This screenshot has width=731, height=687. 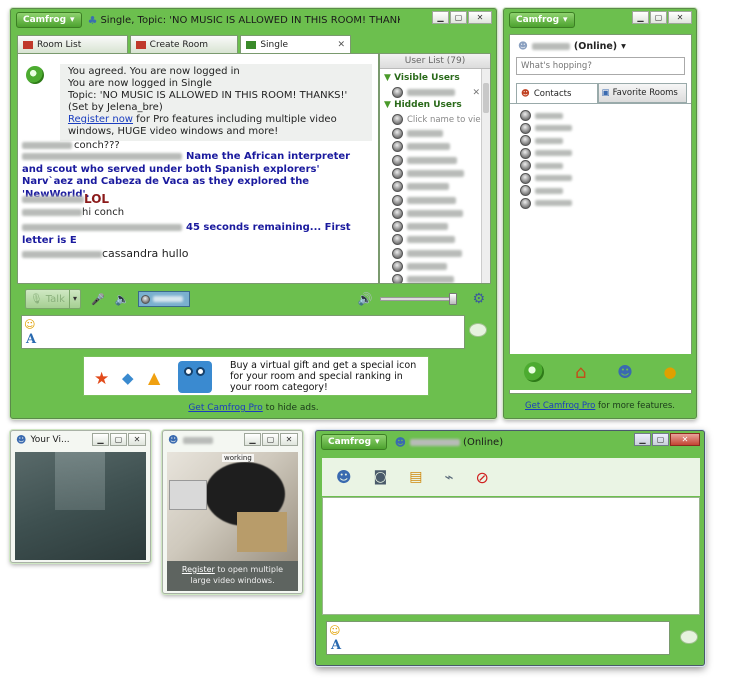 What do you see at coordinates (600, 20) in the screenshot?
I see `contacts-titlebar: Camfrog ▾ ▁ ▢ ✕` at bounding box center [600, 20].